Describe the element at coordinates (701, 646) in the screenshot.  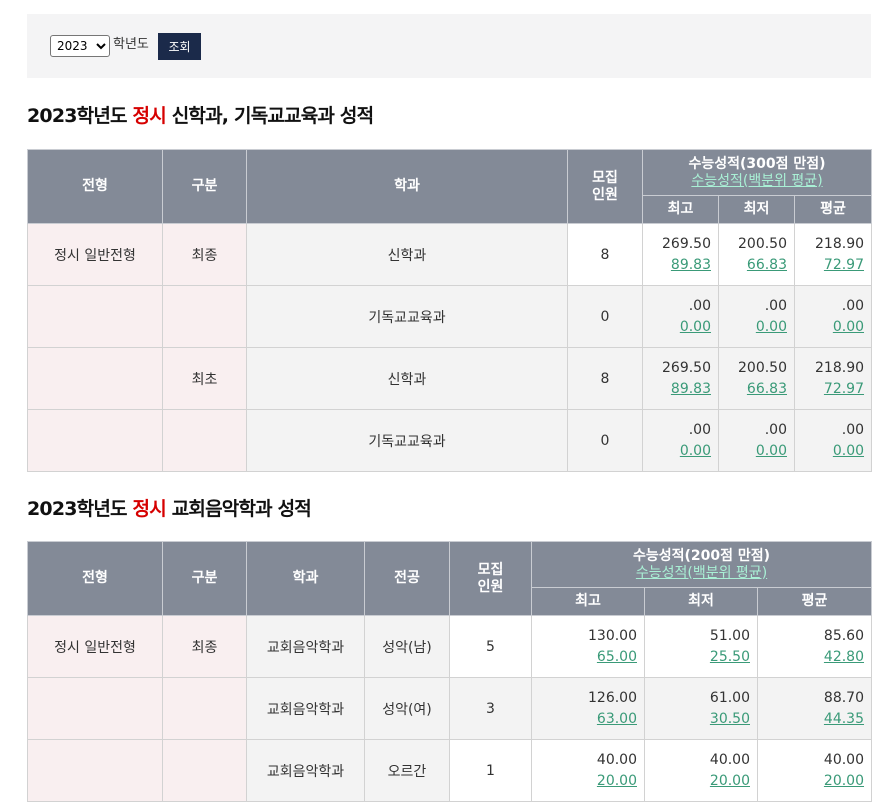
I see `cell-min: 51.00 25.50` at that location.